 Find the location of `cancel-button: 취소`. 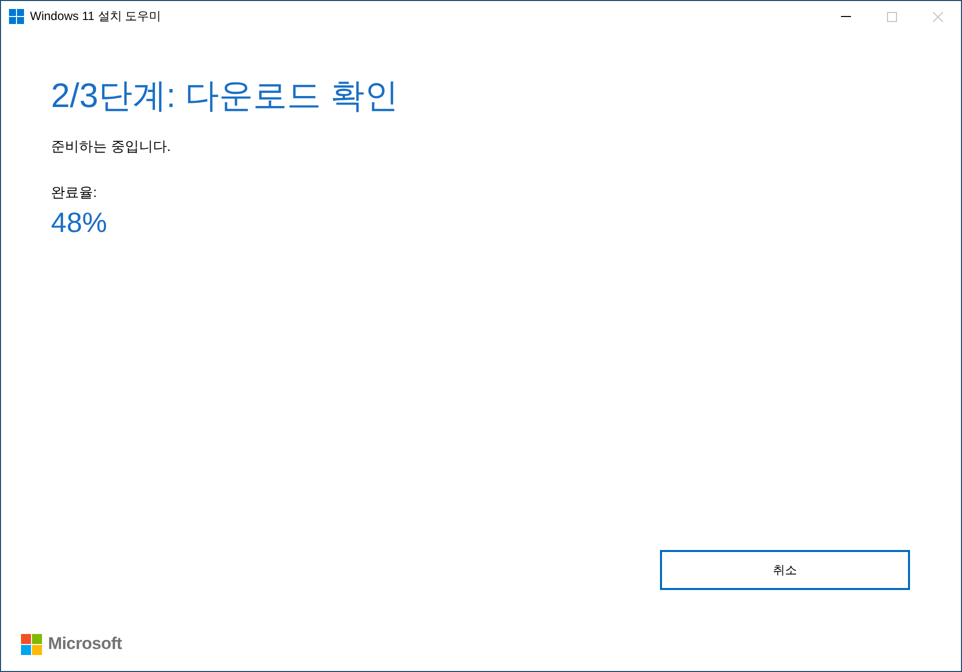

cancel-button: 취소 is located at coordinates (785, 570).